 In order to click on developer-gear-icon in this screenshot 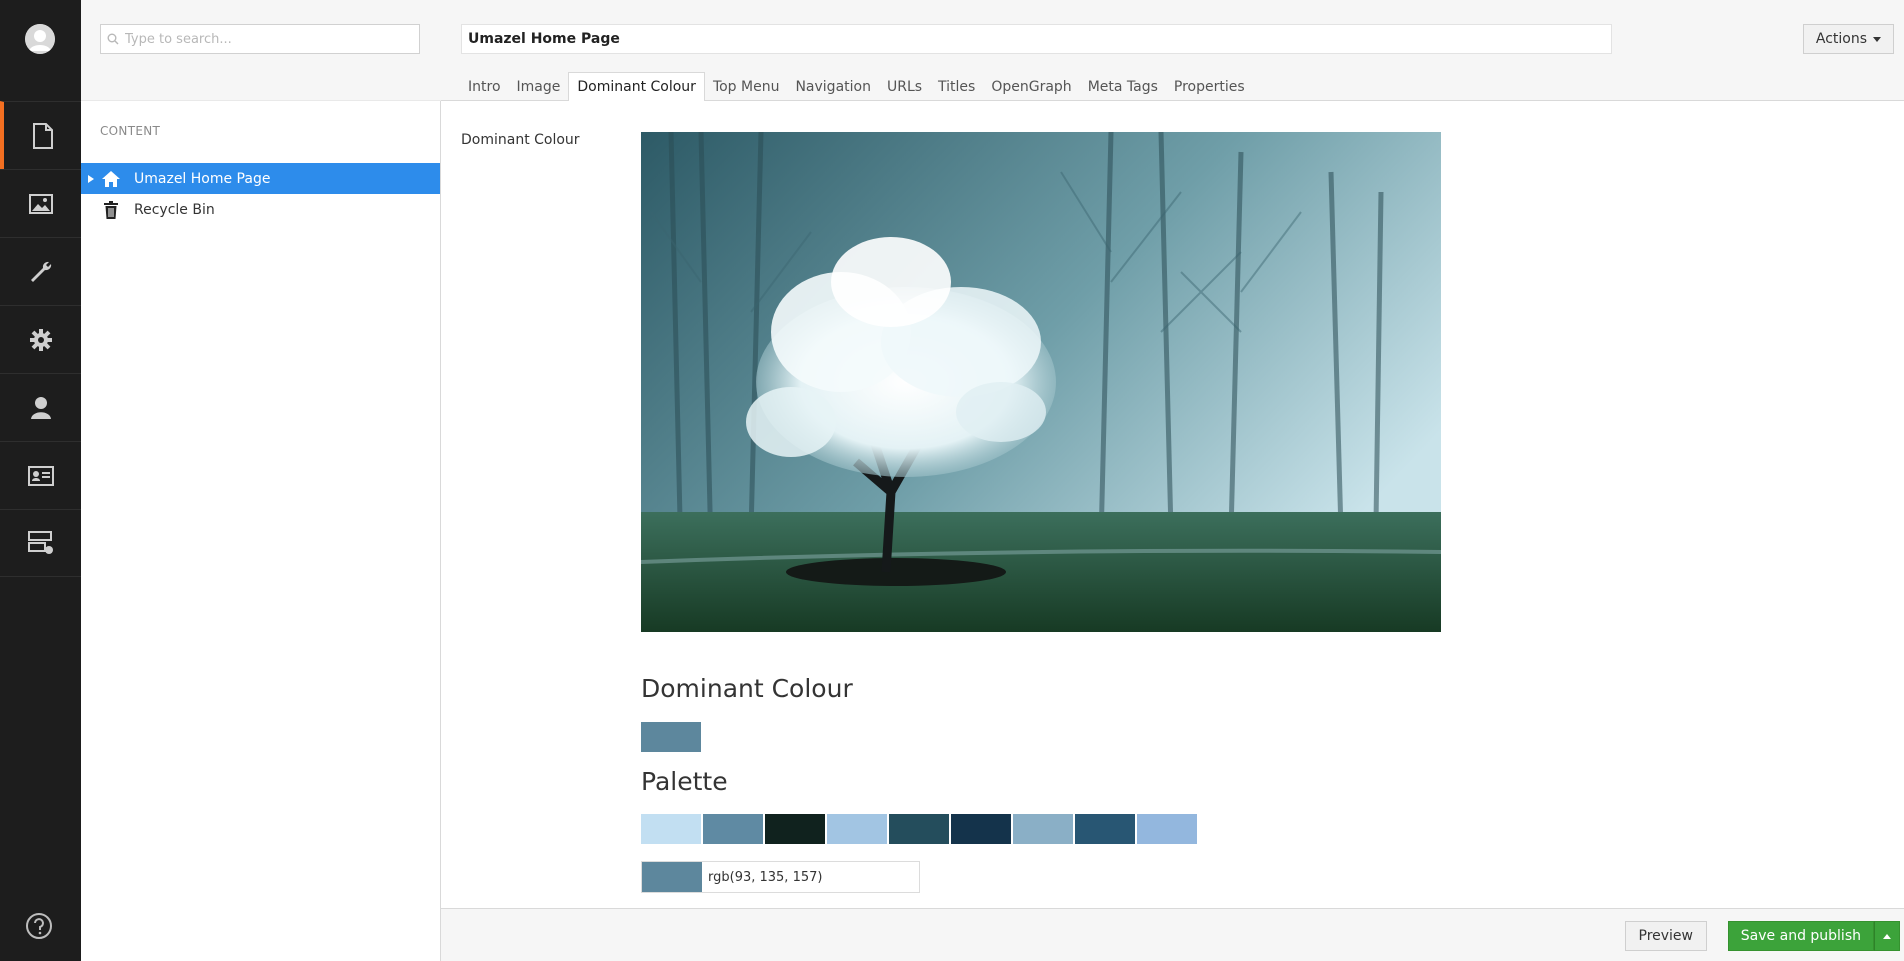, I will do `click(40, 339)`.